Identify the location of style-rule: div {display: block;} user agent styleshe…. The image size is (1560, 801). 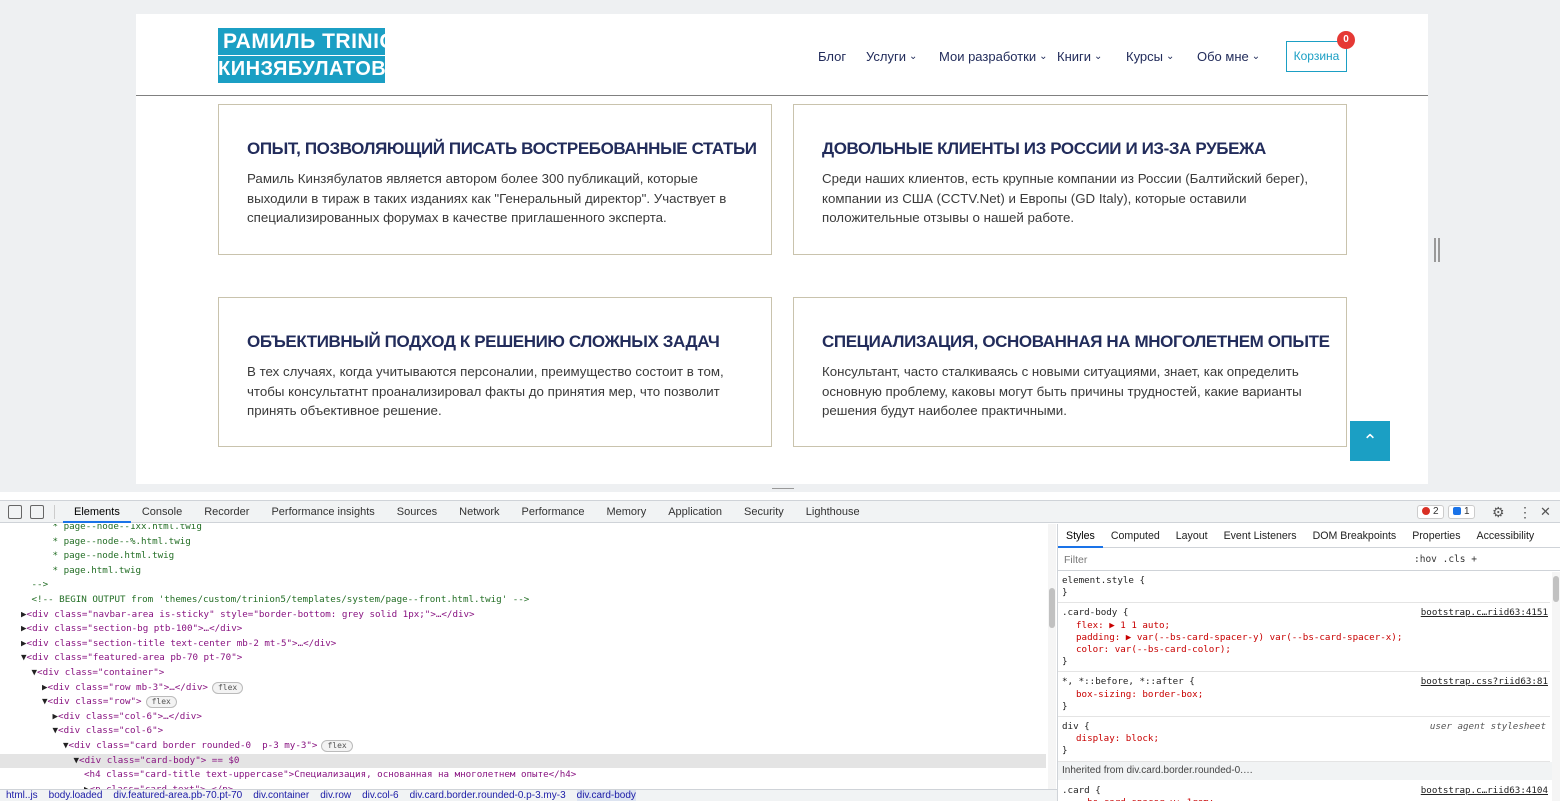
(1304, 740).